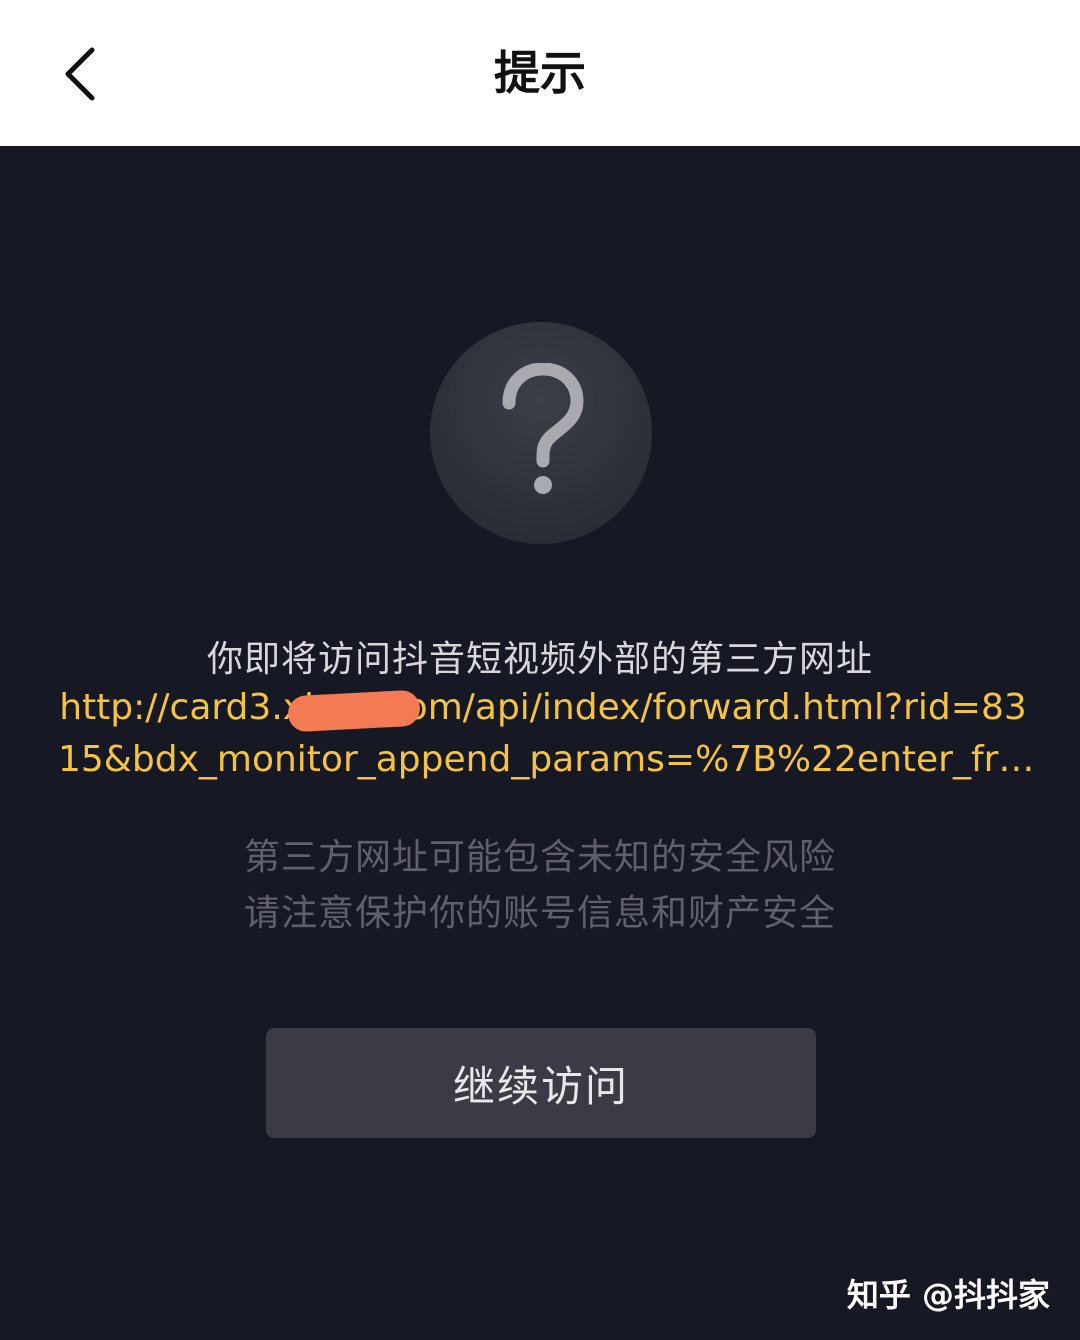 The image size is (1080, 1340). What do you see at coordinates (948, 1295) in the screenshot?
I see `watermark: 知乎 @抖抖家` at bounding box center [948, 1295].